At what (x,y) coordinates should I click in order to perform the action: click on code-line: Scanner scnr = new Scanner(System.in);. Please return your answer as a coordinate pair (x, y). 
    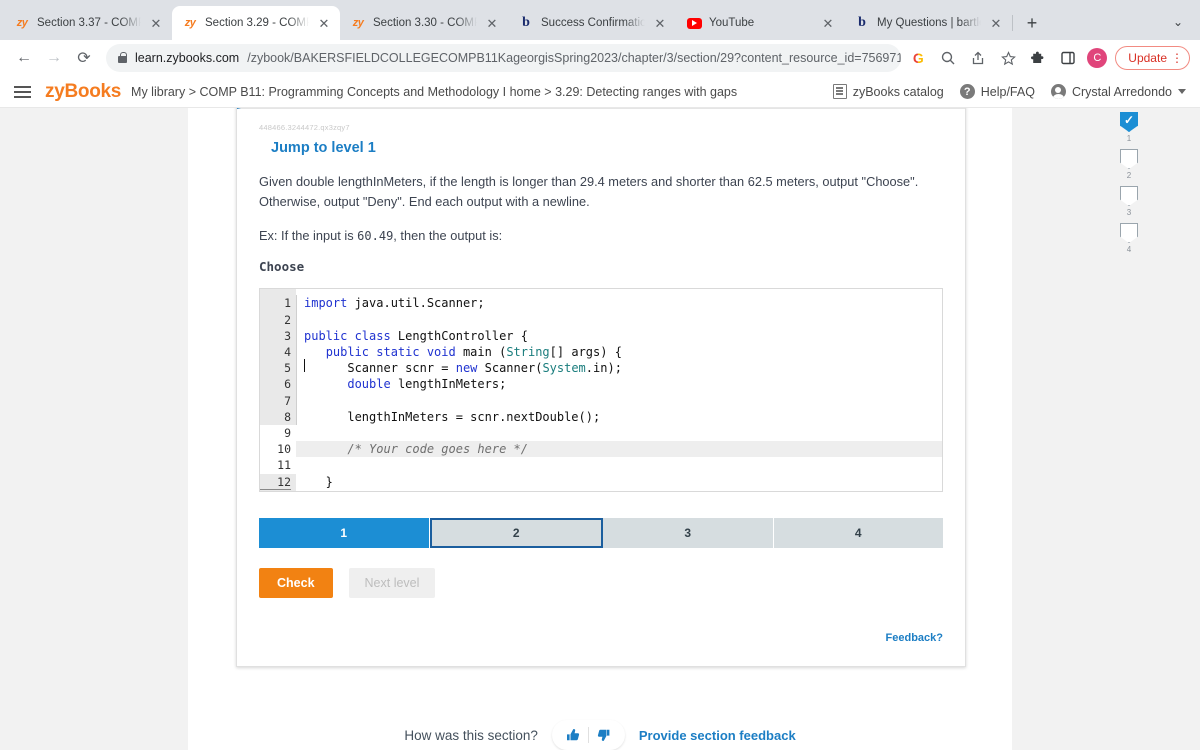
    Looking at the image, I should click on (619, 368).